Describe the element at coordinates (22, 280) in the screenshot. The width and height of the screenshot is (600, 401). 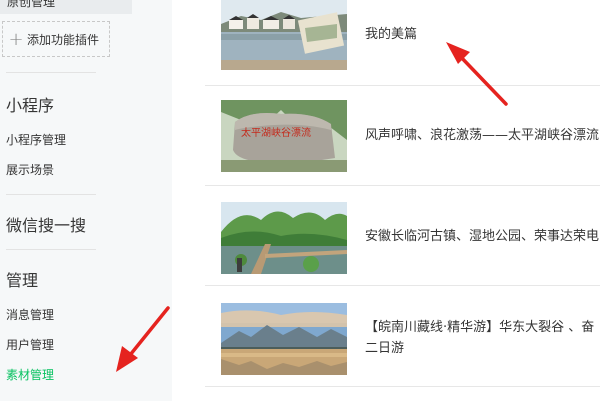
I see `section-title-manage: 管理` at that location.